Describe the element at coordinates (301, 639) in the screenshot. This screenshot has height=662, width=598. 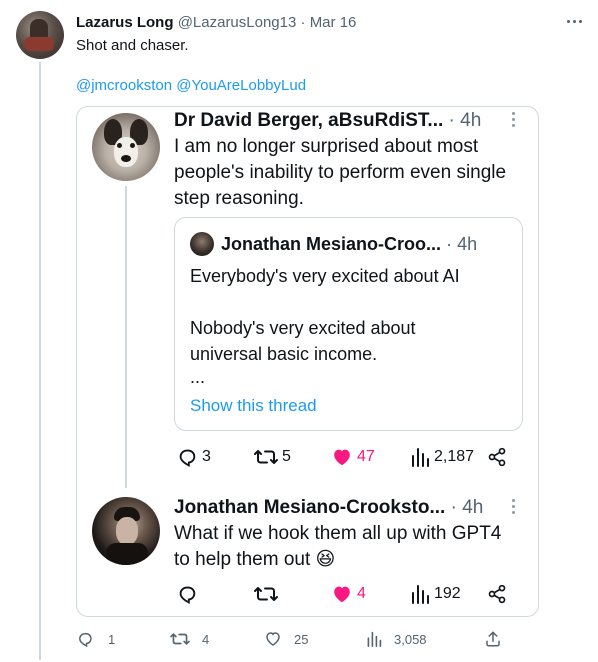
I see `like-count: 25` at that location.